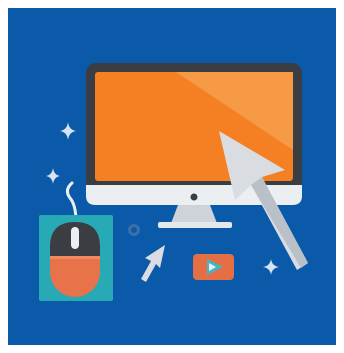 The width and height of the screenshot is (344, 353). What do you see at coordinates (195, 225) in the screenshot?
I see `monitor-stand-base` at bounding box center [195, 225].